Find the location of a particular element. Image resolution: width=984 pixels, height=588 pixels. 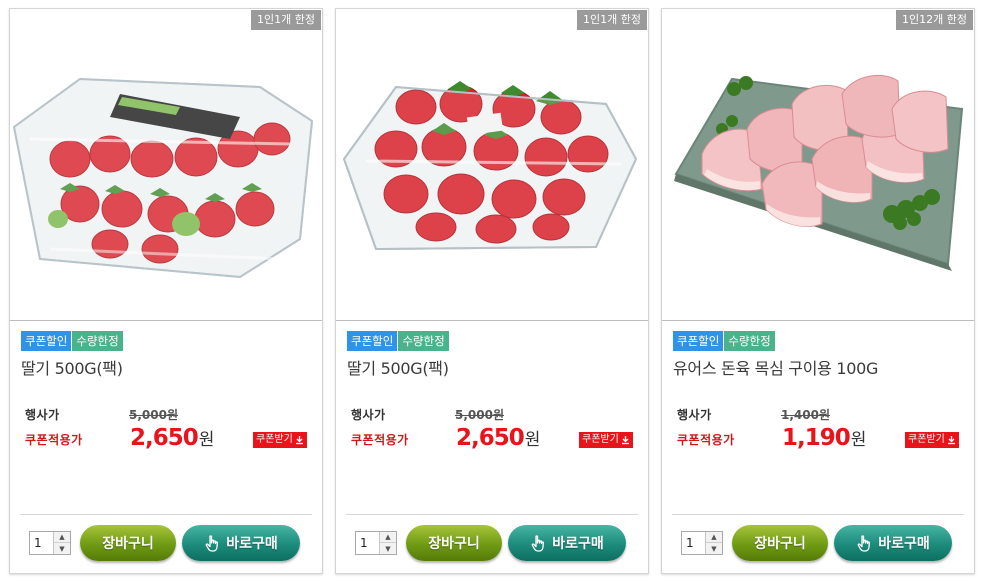

original-price: 1,400원 is located at coordinates (805, 415).